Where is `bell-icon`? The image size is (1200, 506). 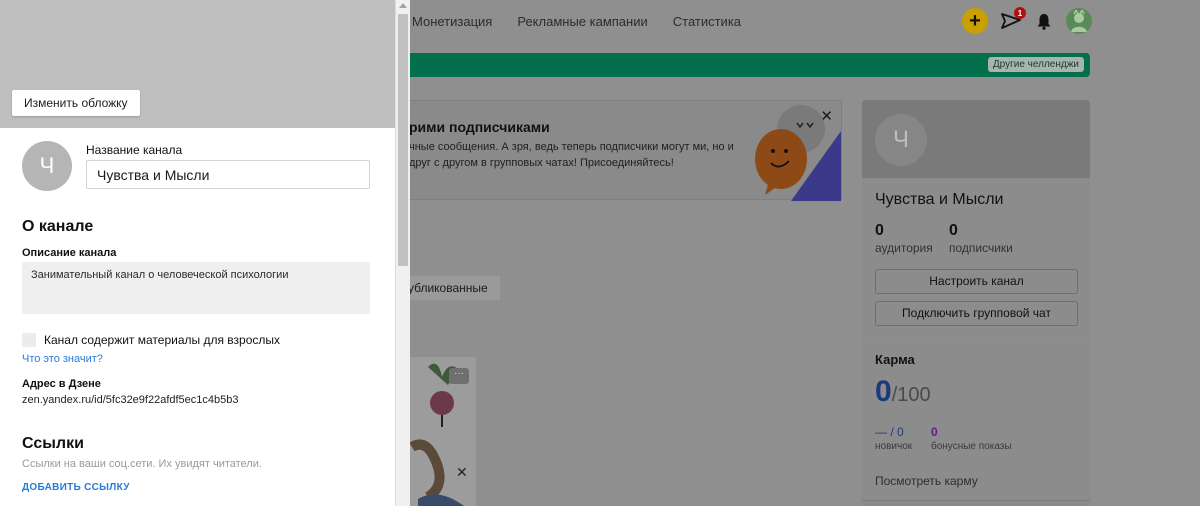 bell-icon is located at coordinates (1044, 21).